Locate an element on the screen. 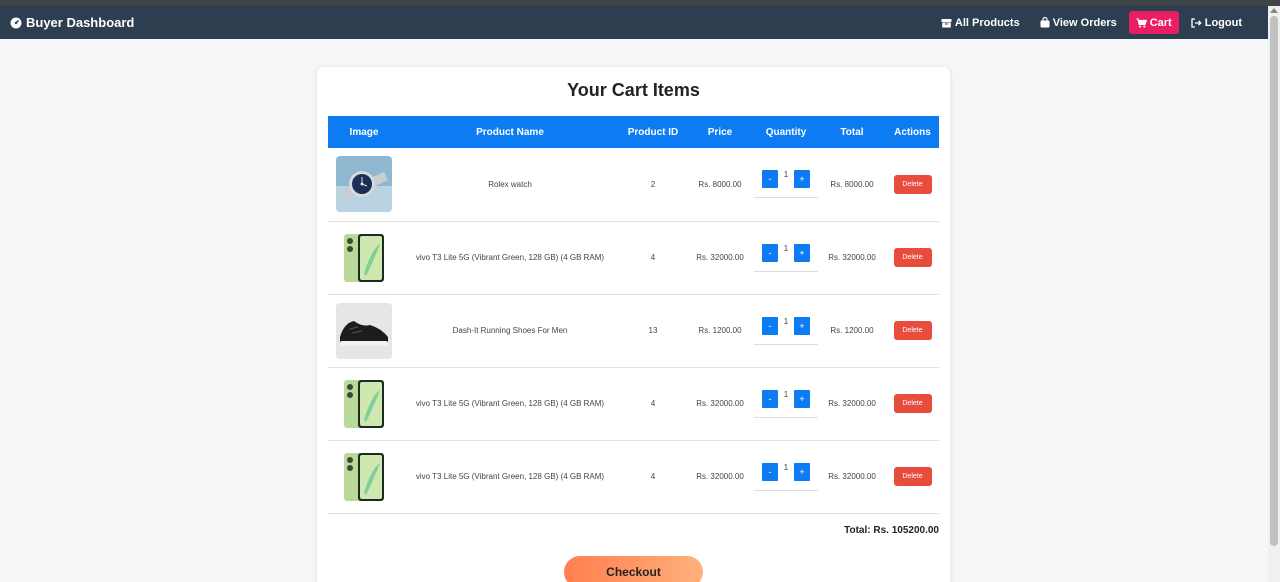 This screenshot has width=1280, height=582. product-name: Rolex watch is located at coordinates (510, 184).